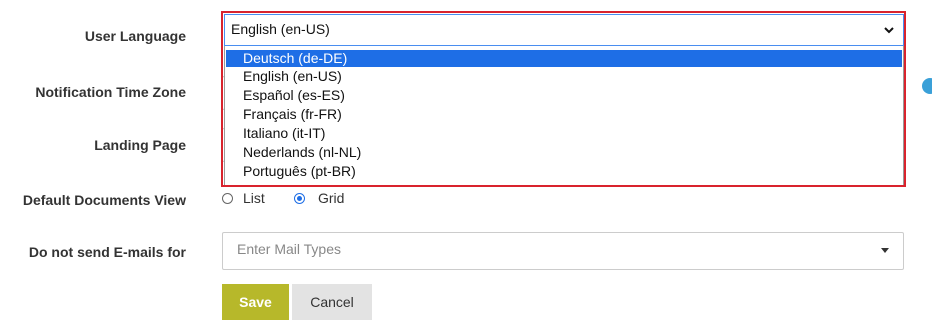  What do you see at coordinates (331, 198) in the screenshot?
I see `documents-view-grid-label: Grid` at bounding box center [331, 198].